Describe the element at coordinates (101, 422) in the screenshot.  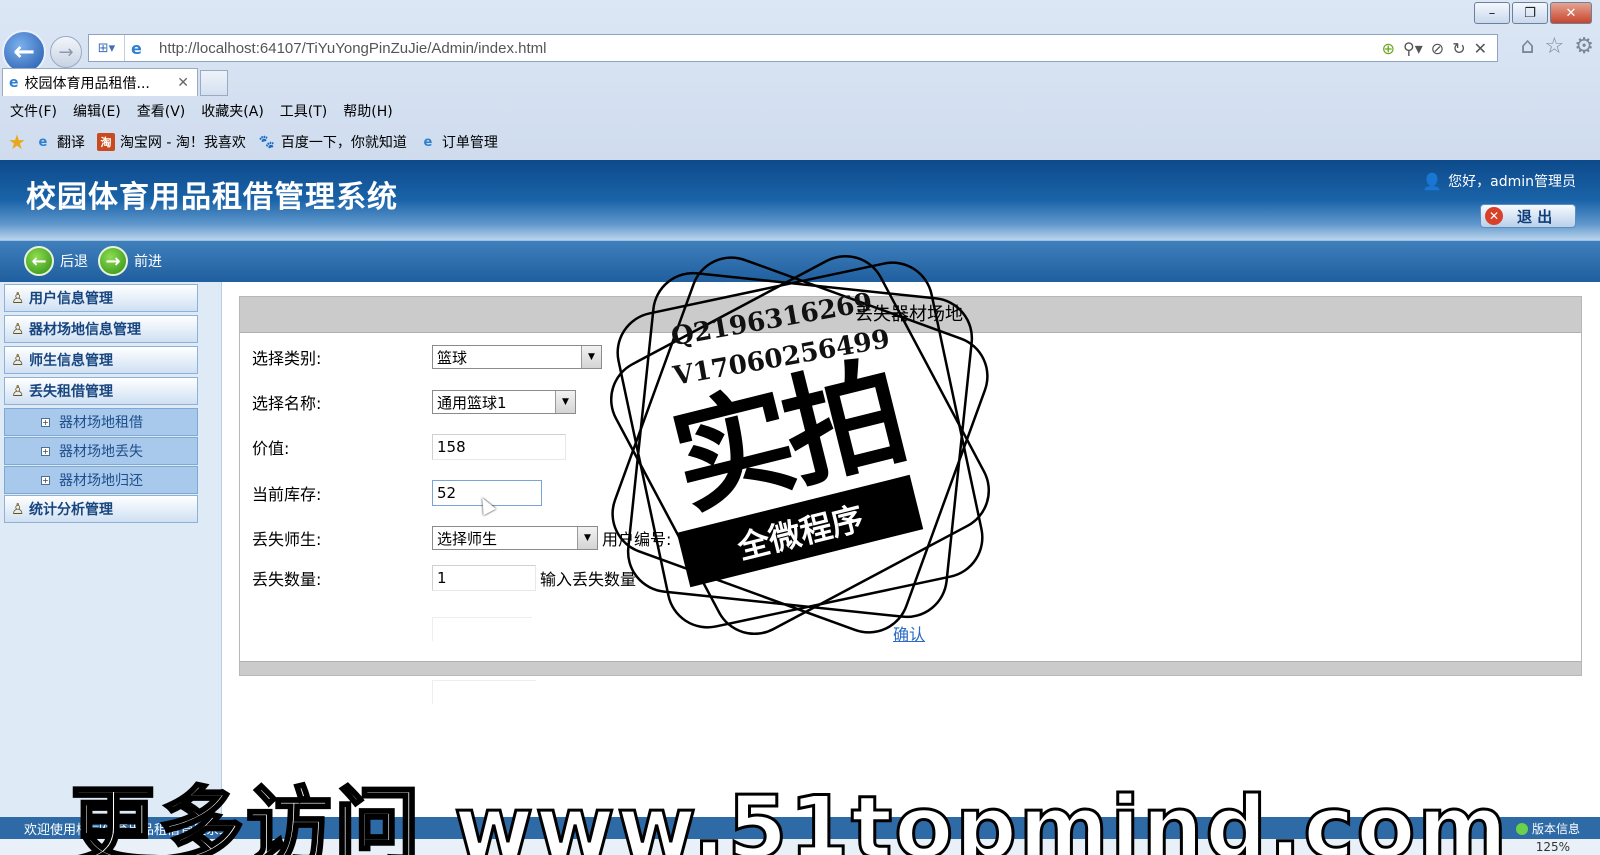
I see `sidebar-subitem-rent: + 器材场地租借` at that location.